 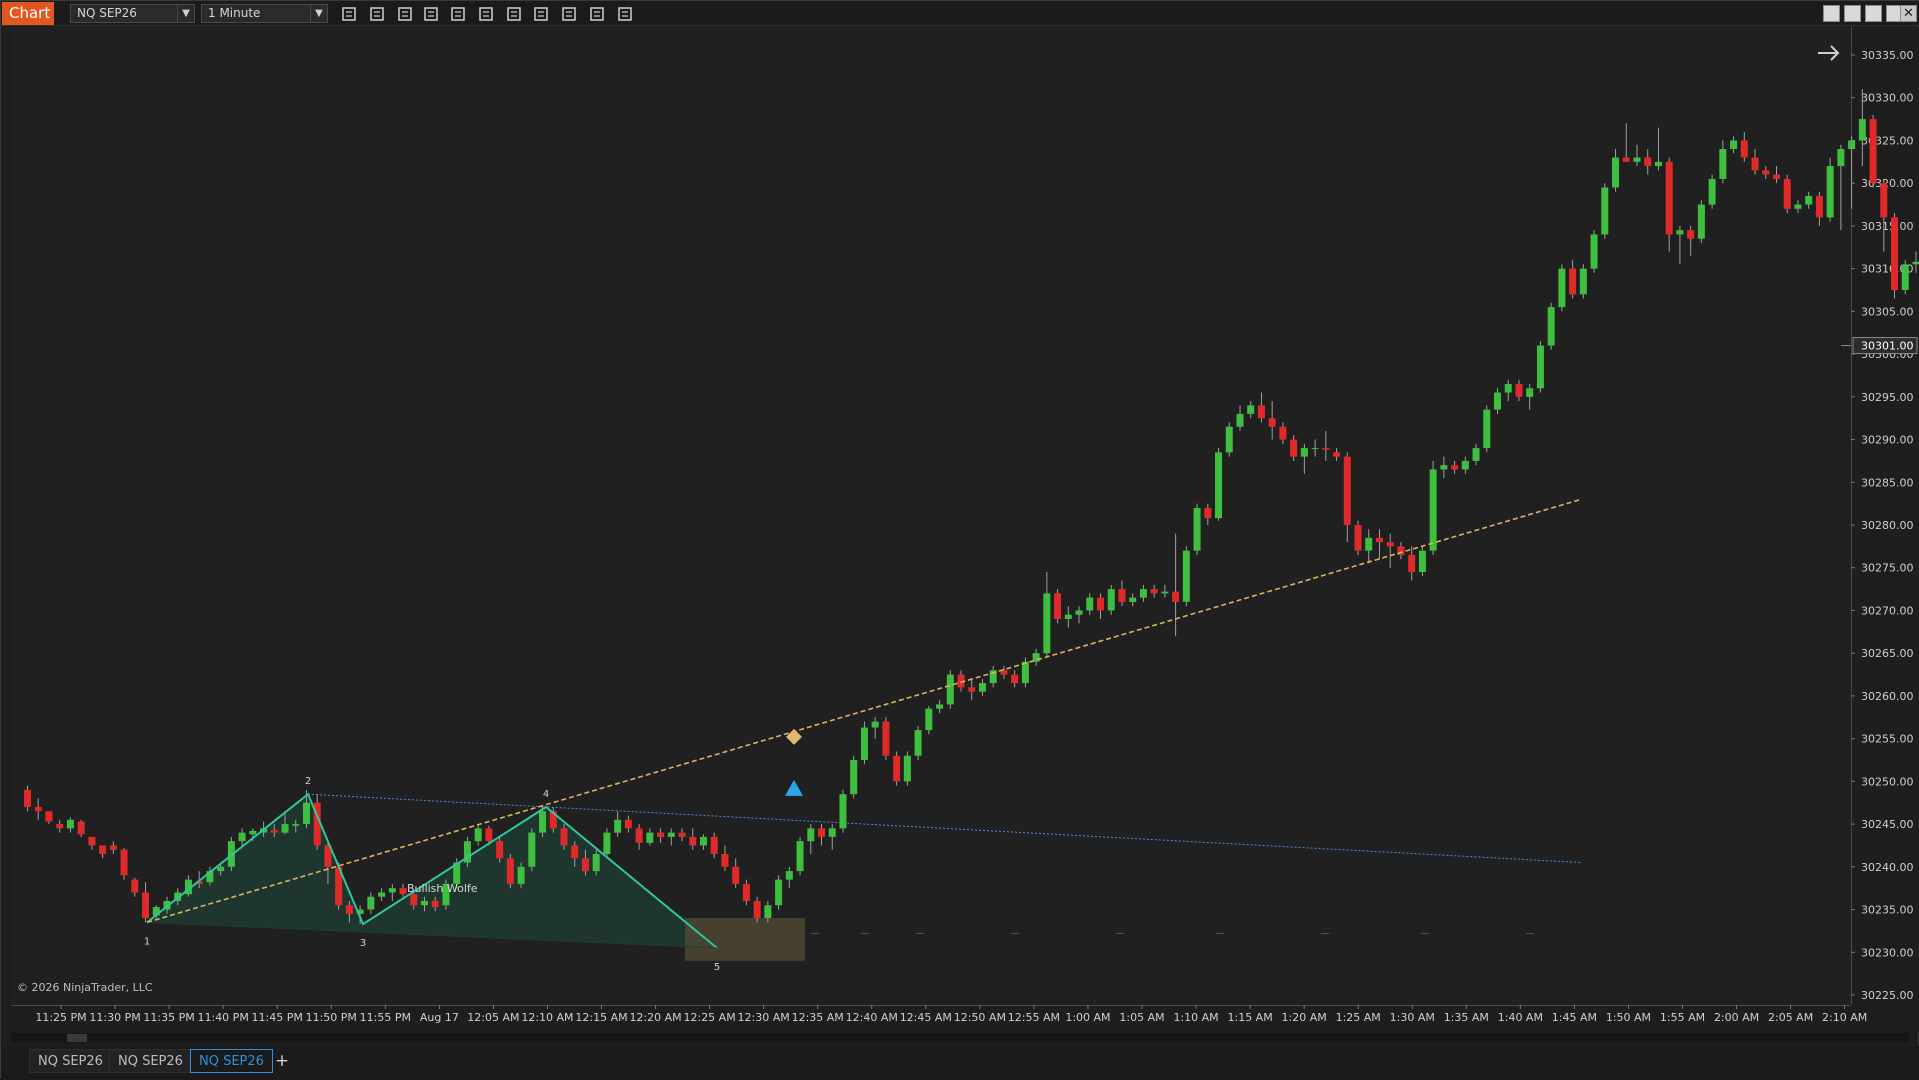 What do you see at coordinates (1141, 1017) in the screenshot?
I see `time-tick-label: 1:05 AM` at bounding box center [1141, 1017].